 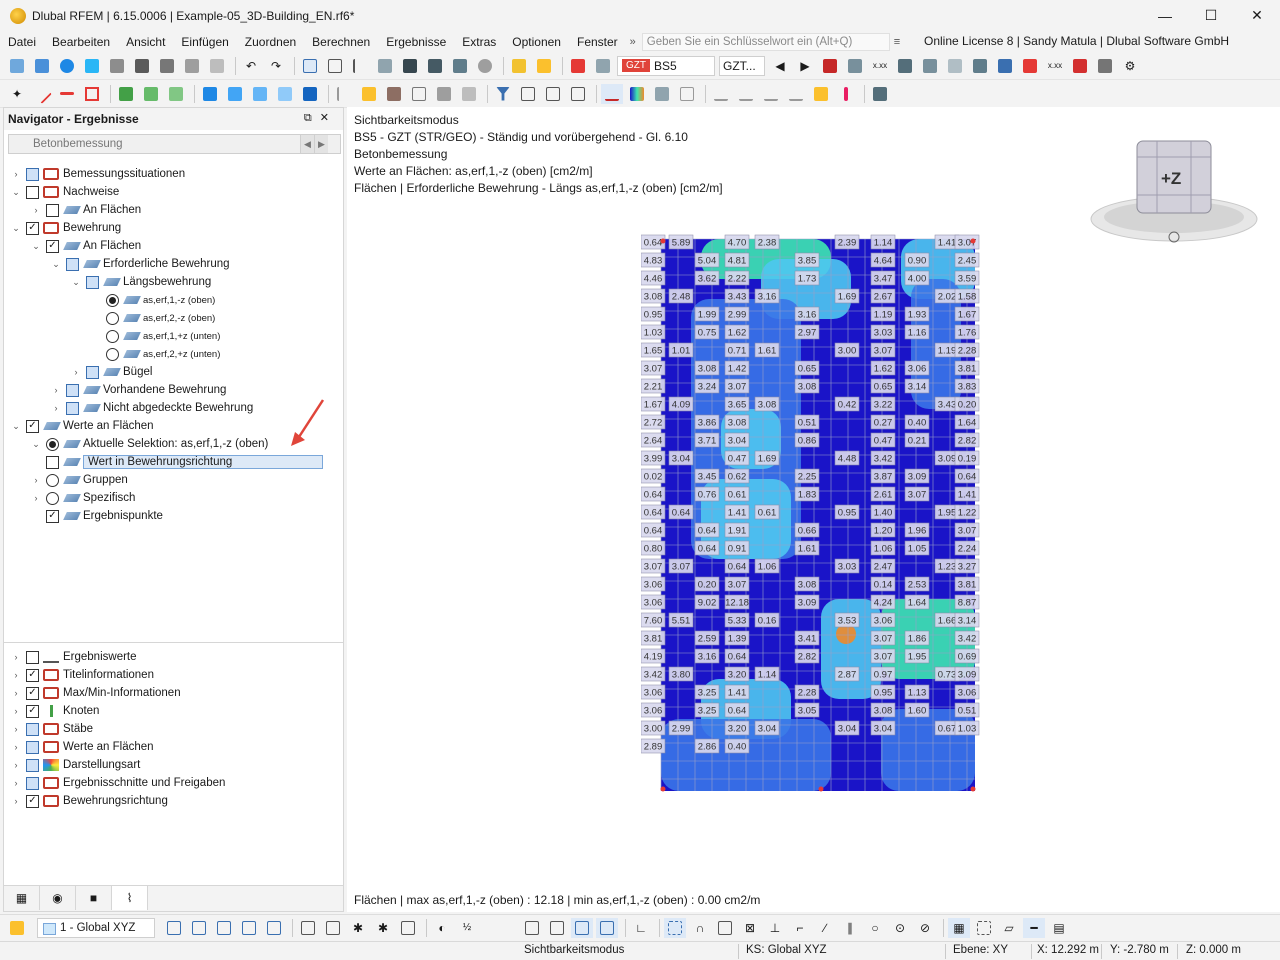 I want to click on tree-max-min-informationen: › ✓ Max/Min-Informationen, so click(x=95, y=693).